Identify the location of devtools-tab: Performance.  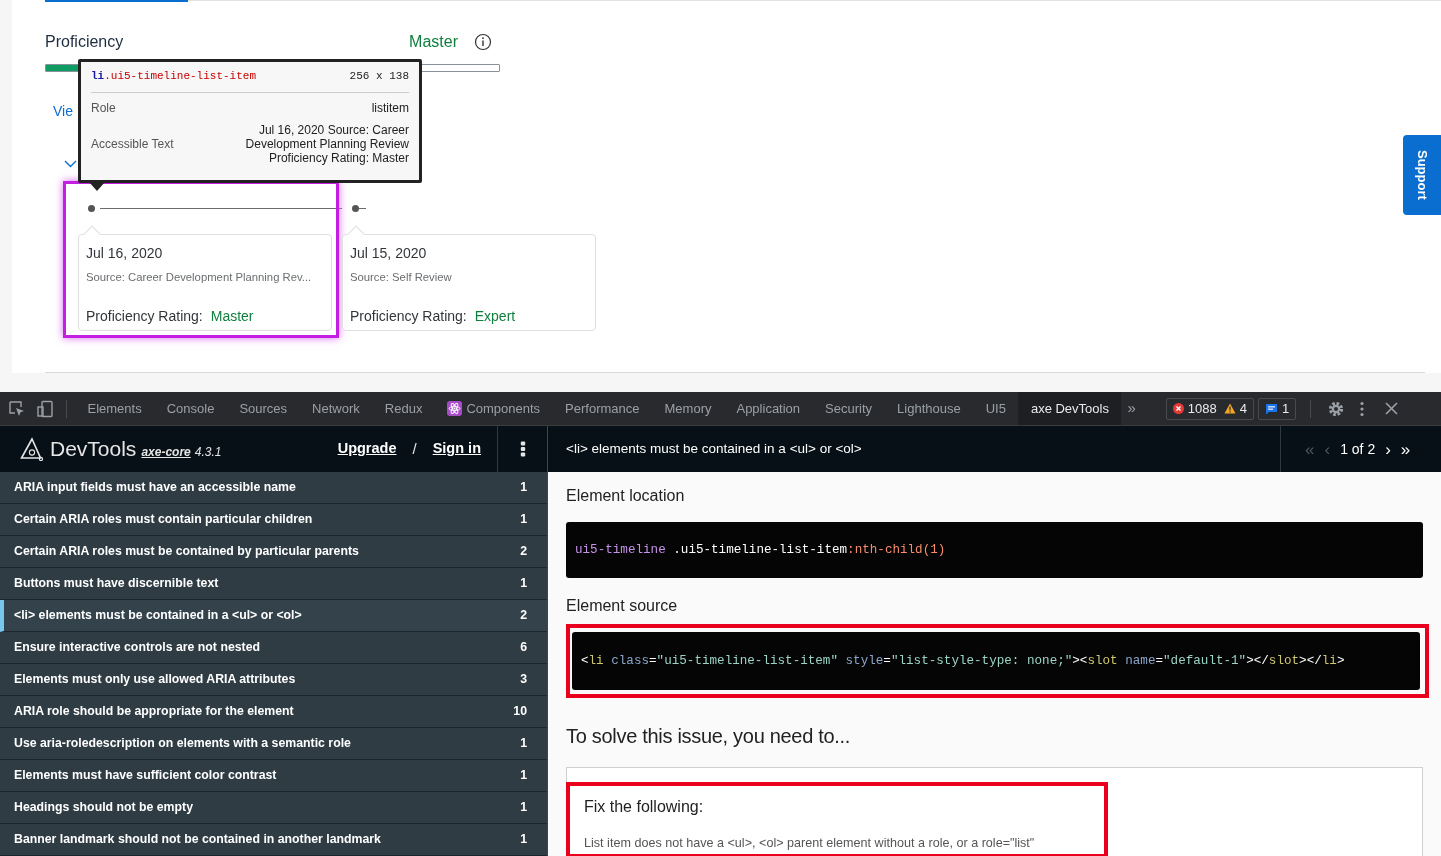
(602, 408).